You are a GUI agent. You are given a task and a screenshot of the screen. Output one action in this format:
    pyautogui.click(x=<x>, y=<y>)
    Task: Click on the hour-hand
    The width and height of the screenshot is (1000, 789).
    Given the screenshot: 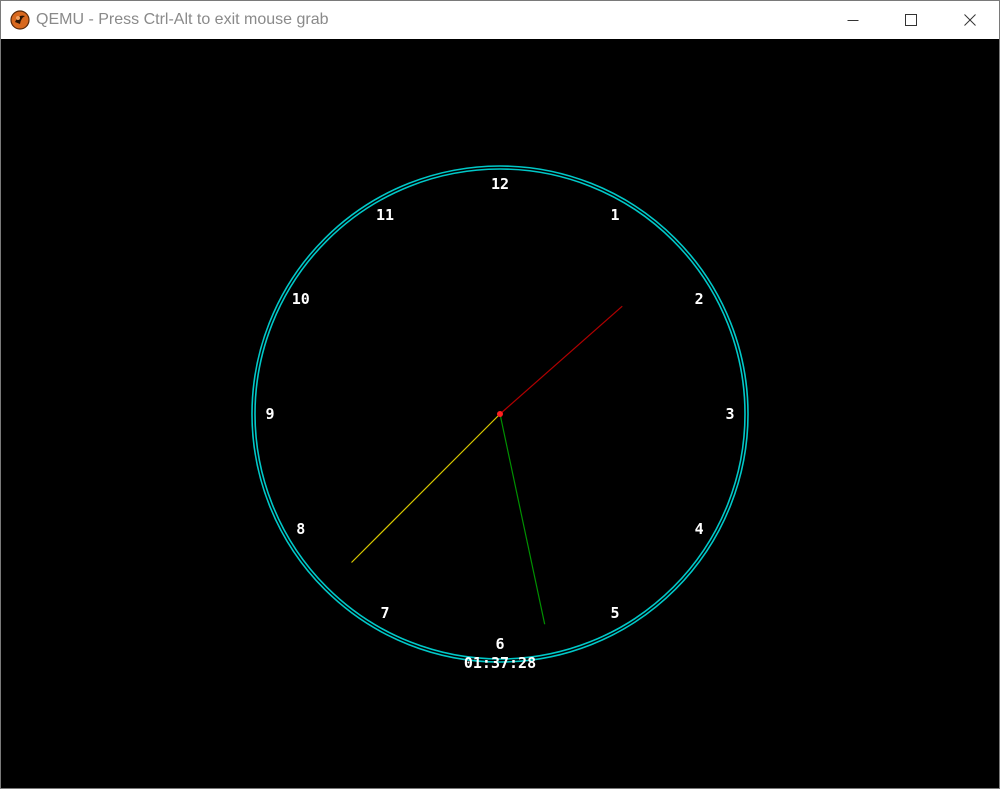 What is the action you would take?
    pyautogui.click(x=561, y=360)
    